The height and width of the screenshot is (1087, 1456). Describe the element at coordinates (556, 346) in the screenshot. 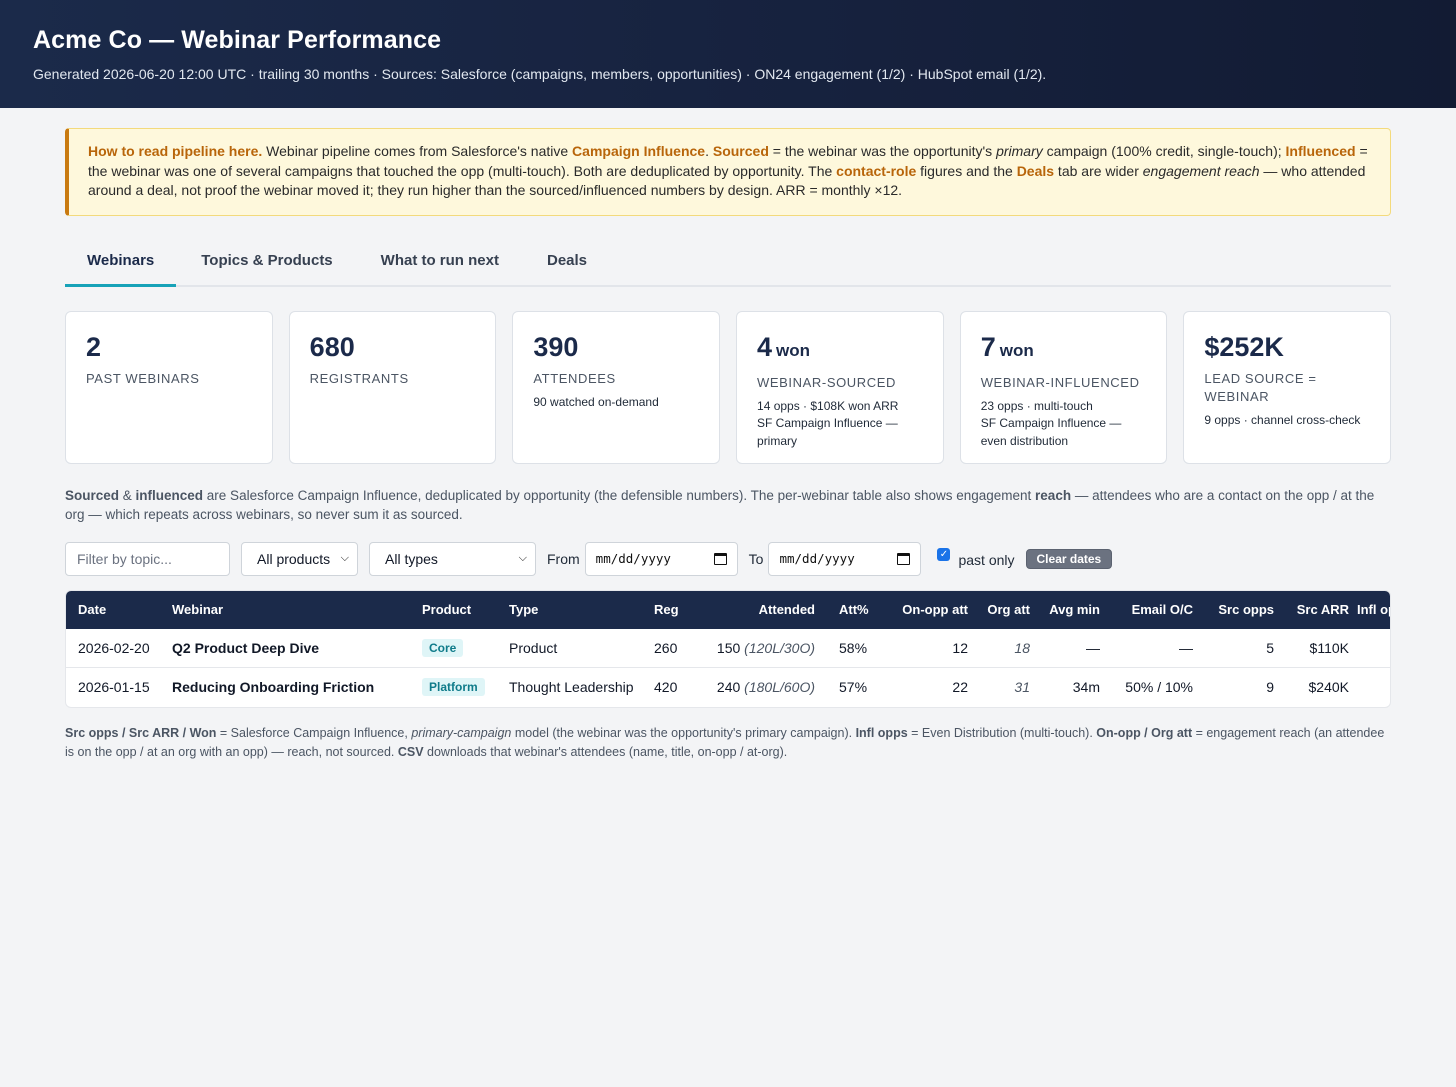

I see `kpi-value: 390` at that location.